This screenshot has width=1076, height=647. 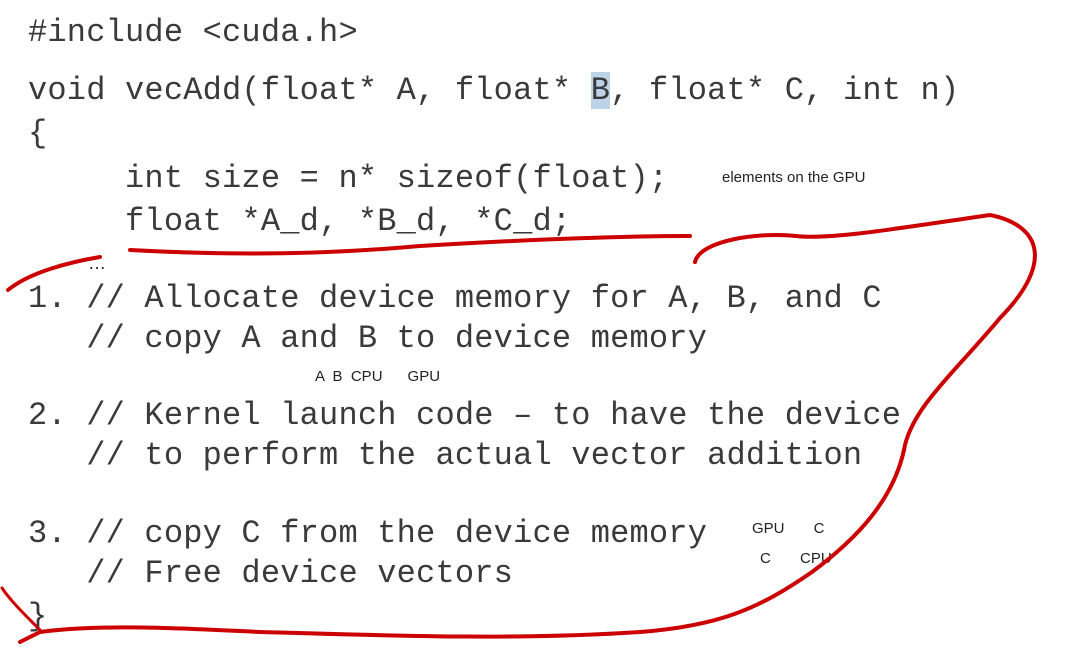 What do you see at coordinates (410, 245) in the screenshot?
I see `underline-stroke` at bounding box center [410, 245].